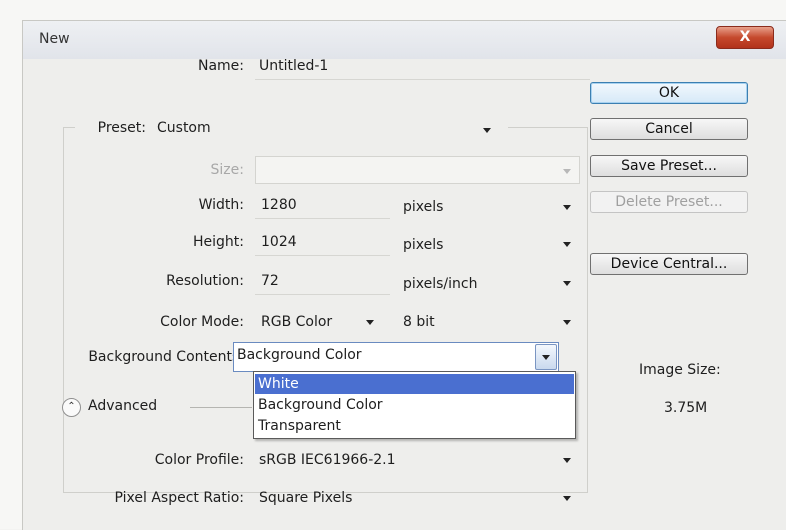  What do you see at coordinates (370, 322) in the screenshot?
I see `color-mode-chevron-down-icon` at bounding box center [370, 322].